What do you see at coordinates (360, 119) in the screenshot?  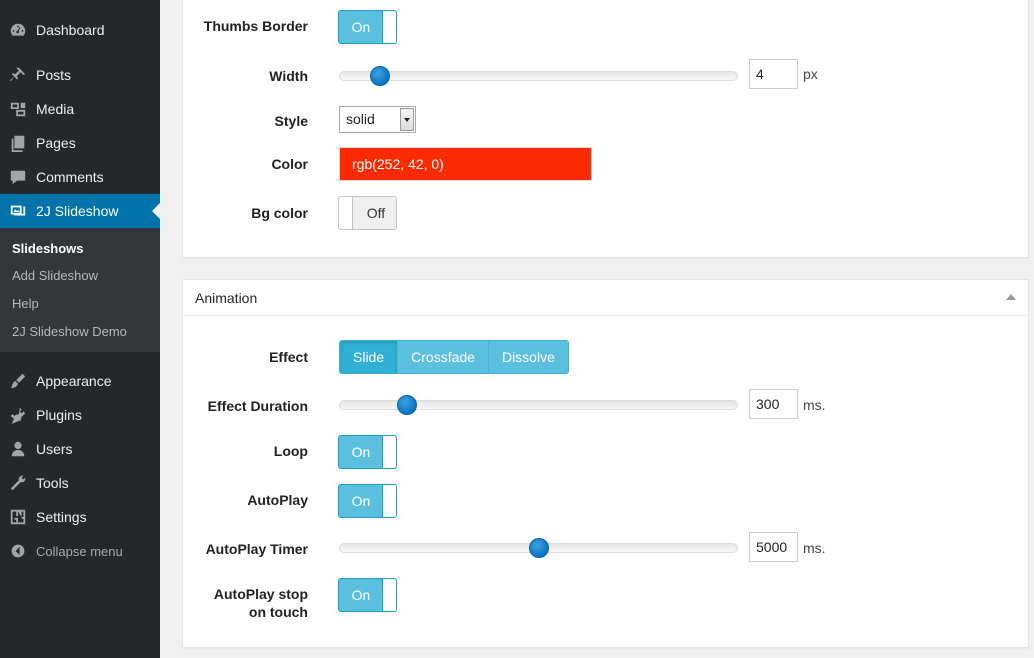 I see `style-select-value: solid` at bounding box center [360, 119].